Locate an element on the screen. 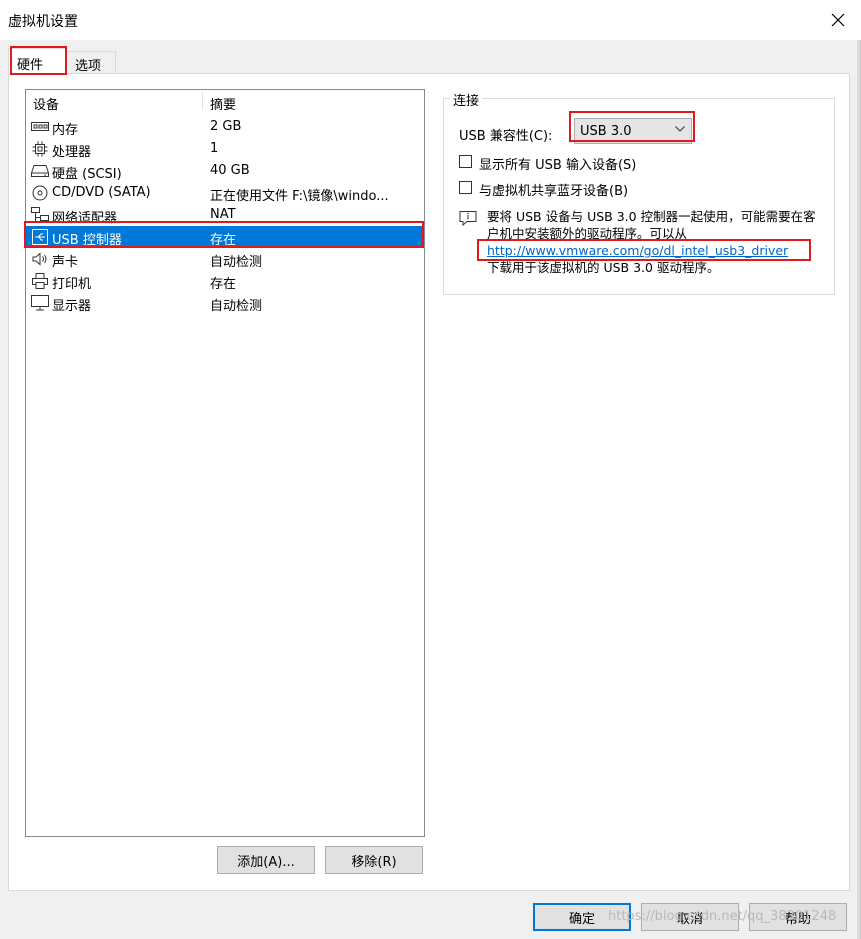 Image resolution: width=861 pixels, height=939 pixels. device-name: 打印机 is located at coordinates (72, 284).